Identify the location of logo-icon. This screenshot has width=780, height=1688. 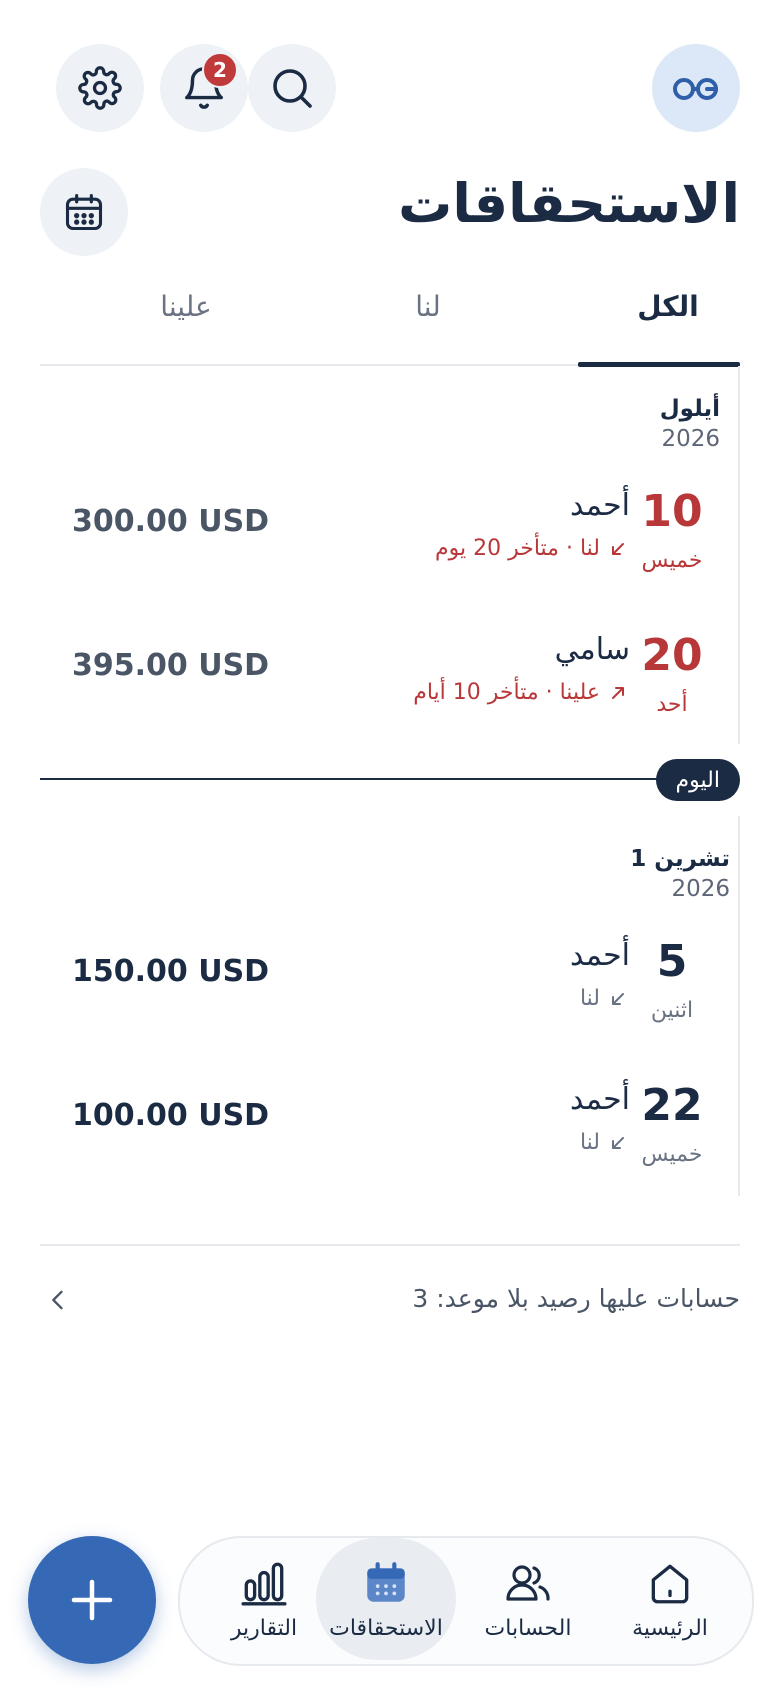
(695, 89).